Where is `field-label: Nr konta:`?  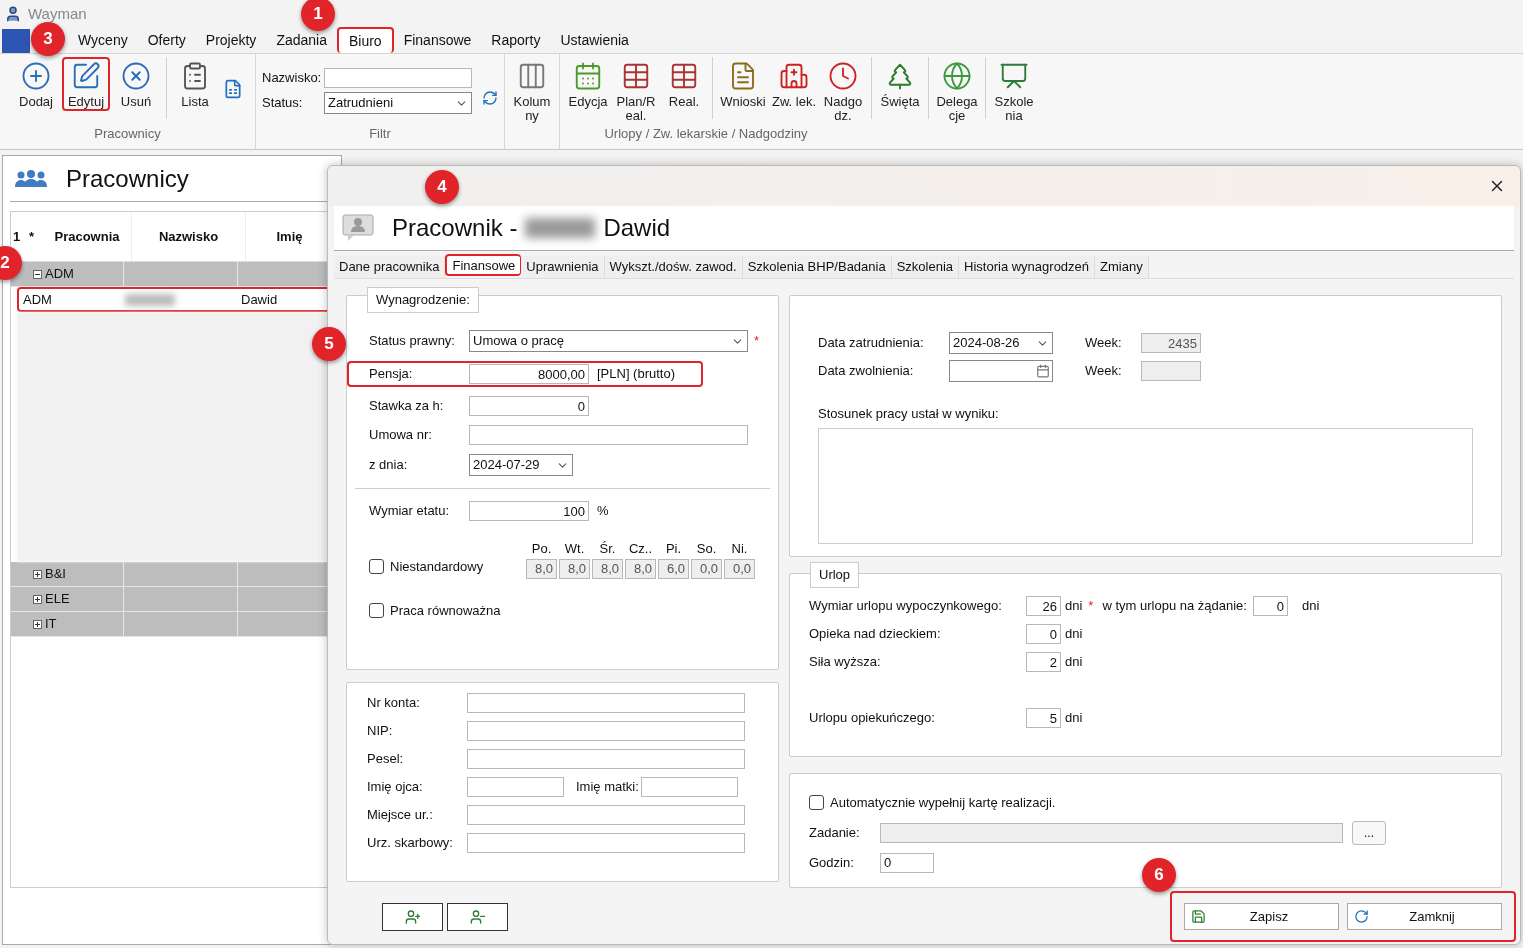 field-label: Nr konta: is located at coordinates (394, 703).